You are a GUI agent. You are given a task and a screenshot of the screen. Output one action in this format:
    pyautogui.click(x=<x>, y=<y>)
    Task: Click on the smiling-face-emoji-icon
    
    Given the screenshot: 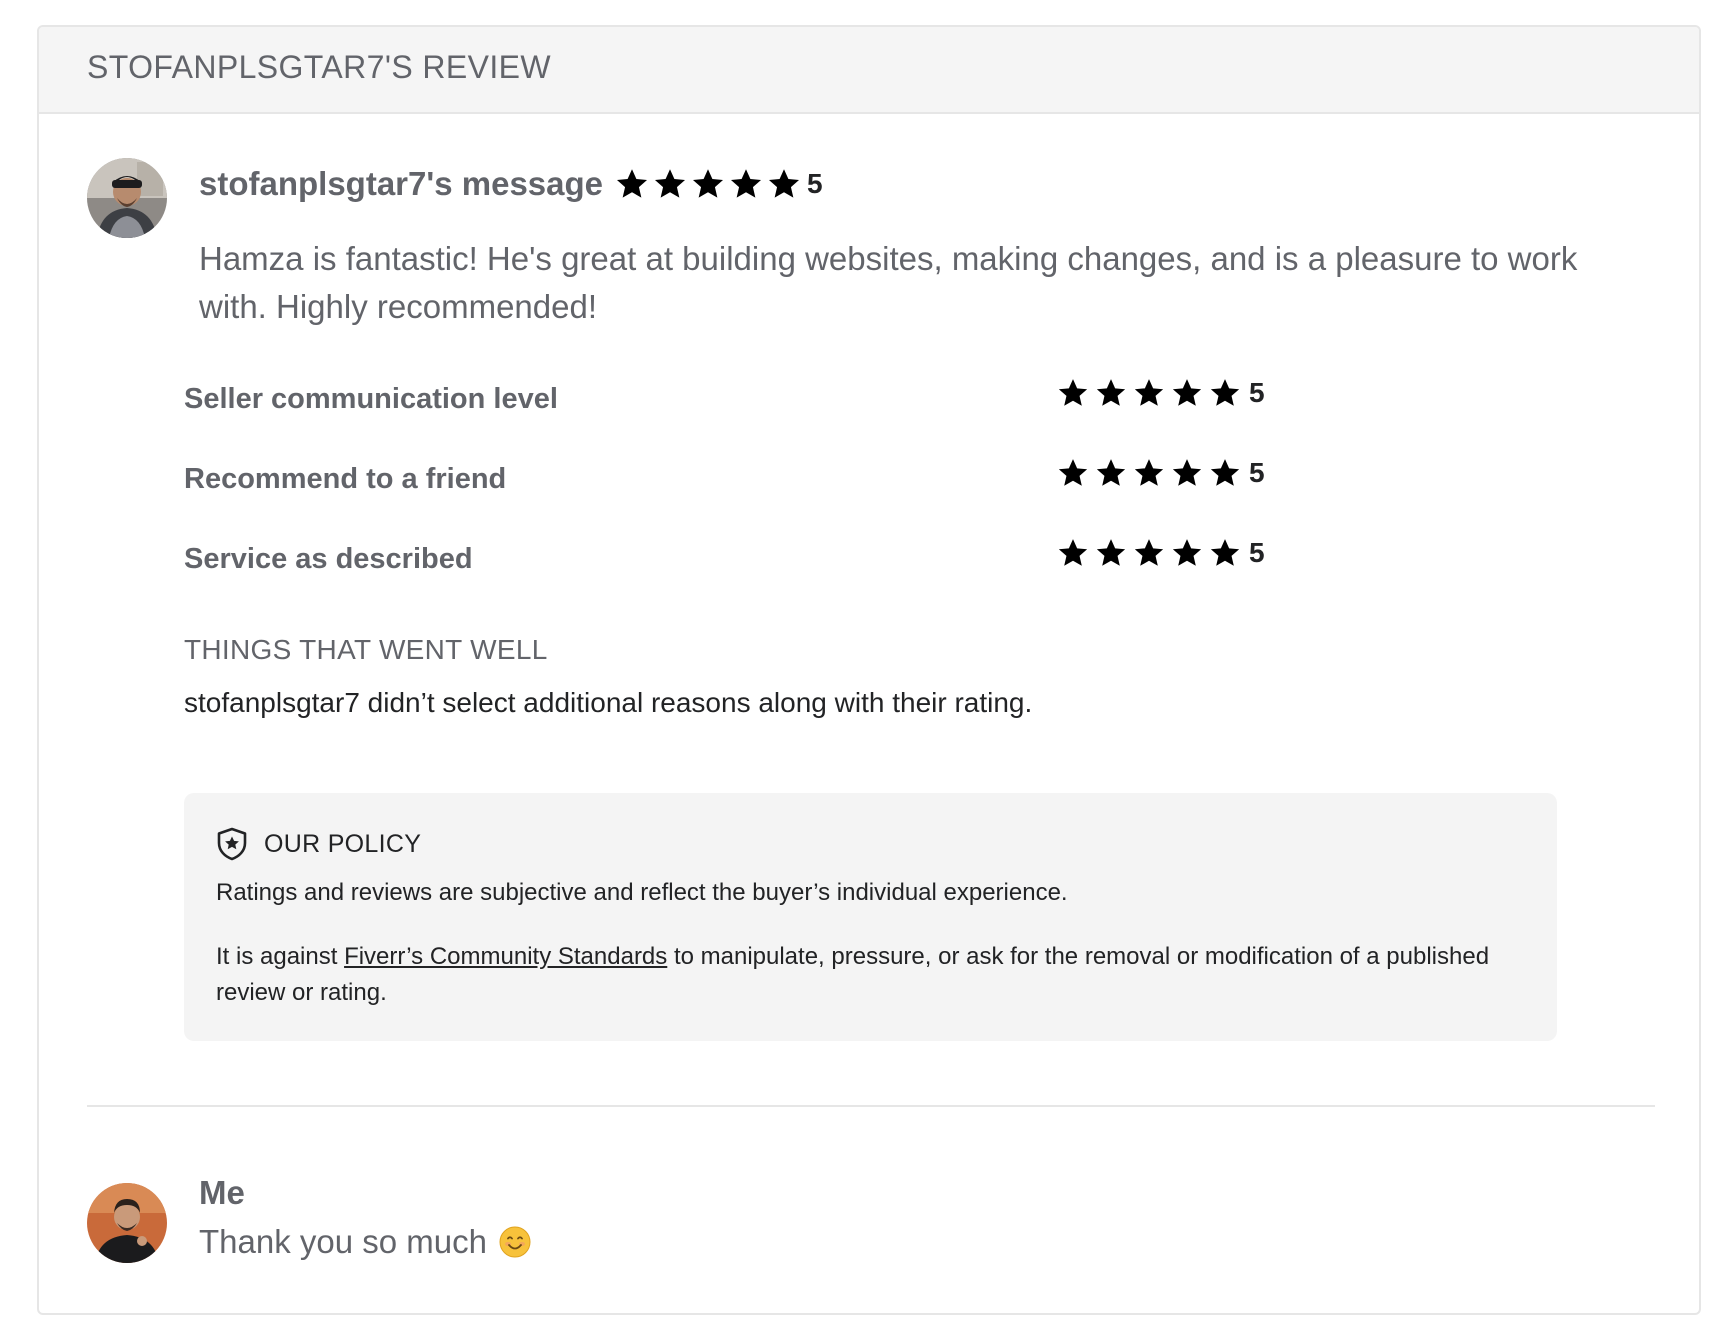 What is the action you would take?
    pyautogui.click(x=515, y=1242)
    